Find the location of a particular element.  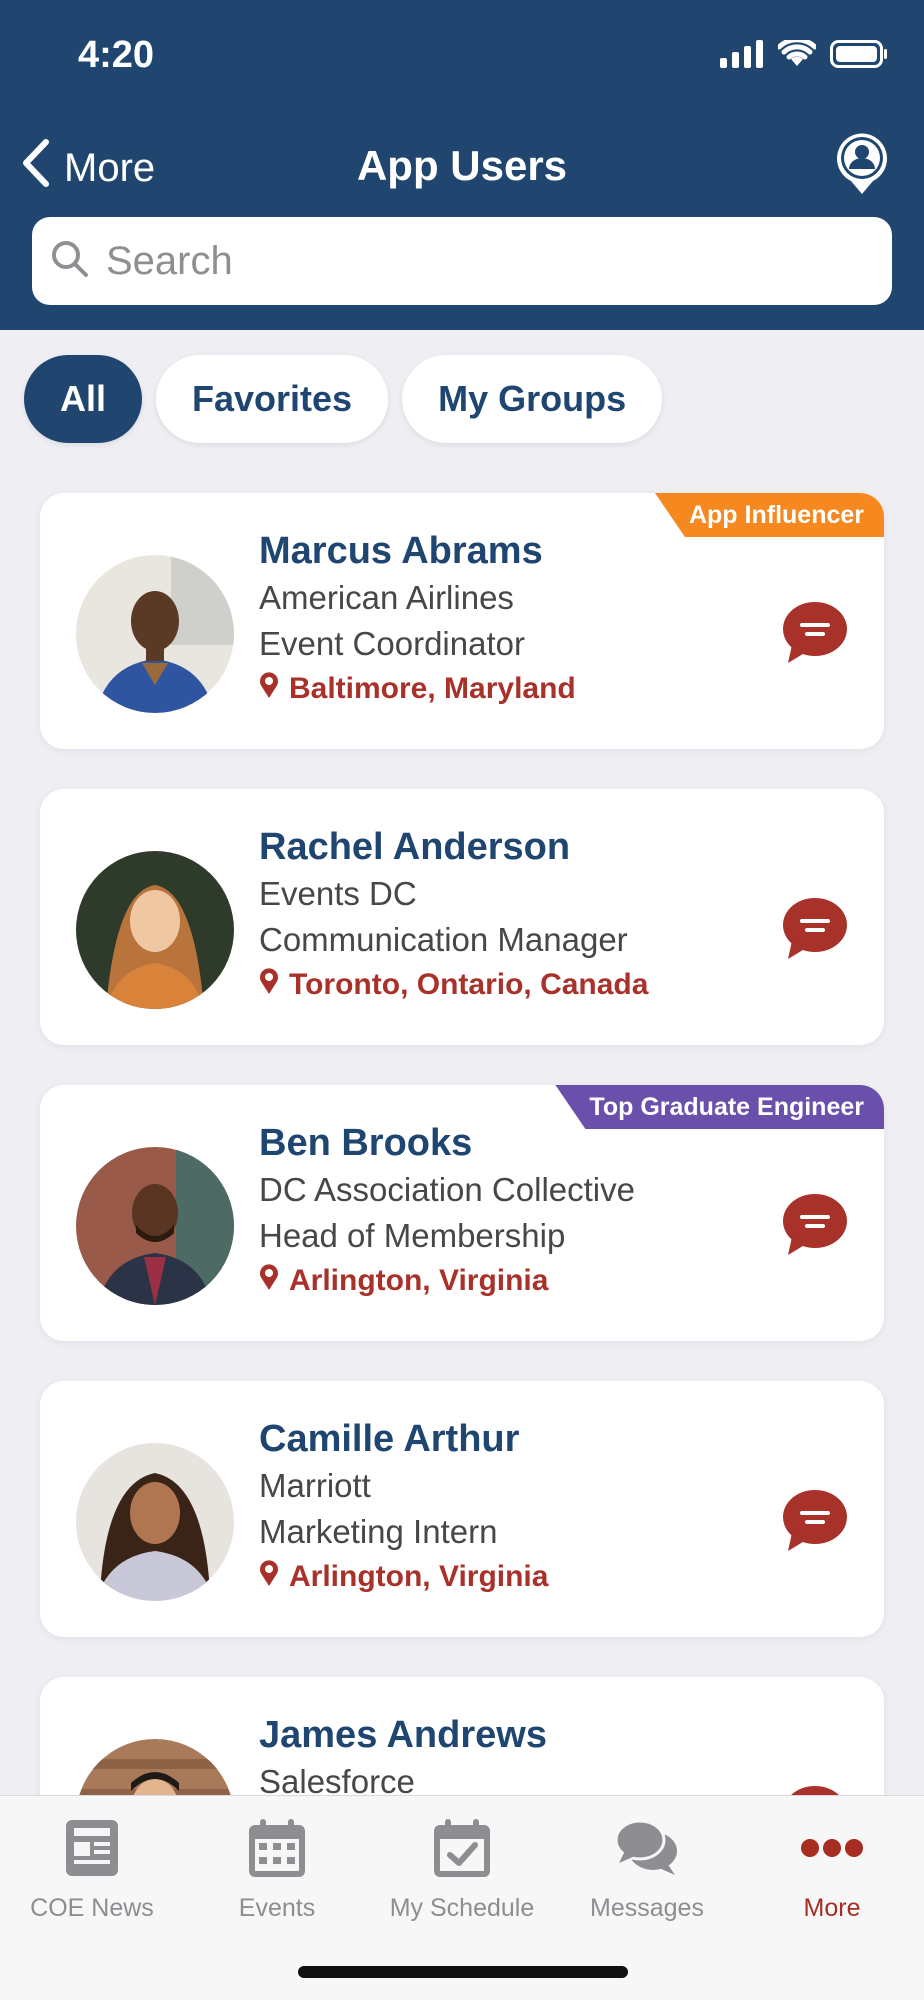

tab-label: Messages is located at coordinates (647, 1908).